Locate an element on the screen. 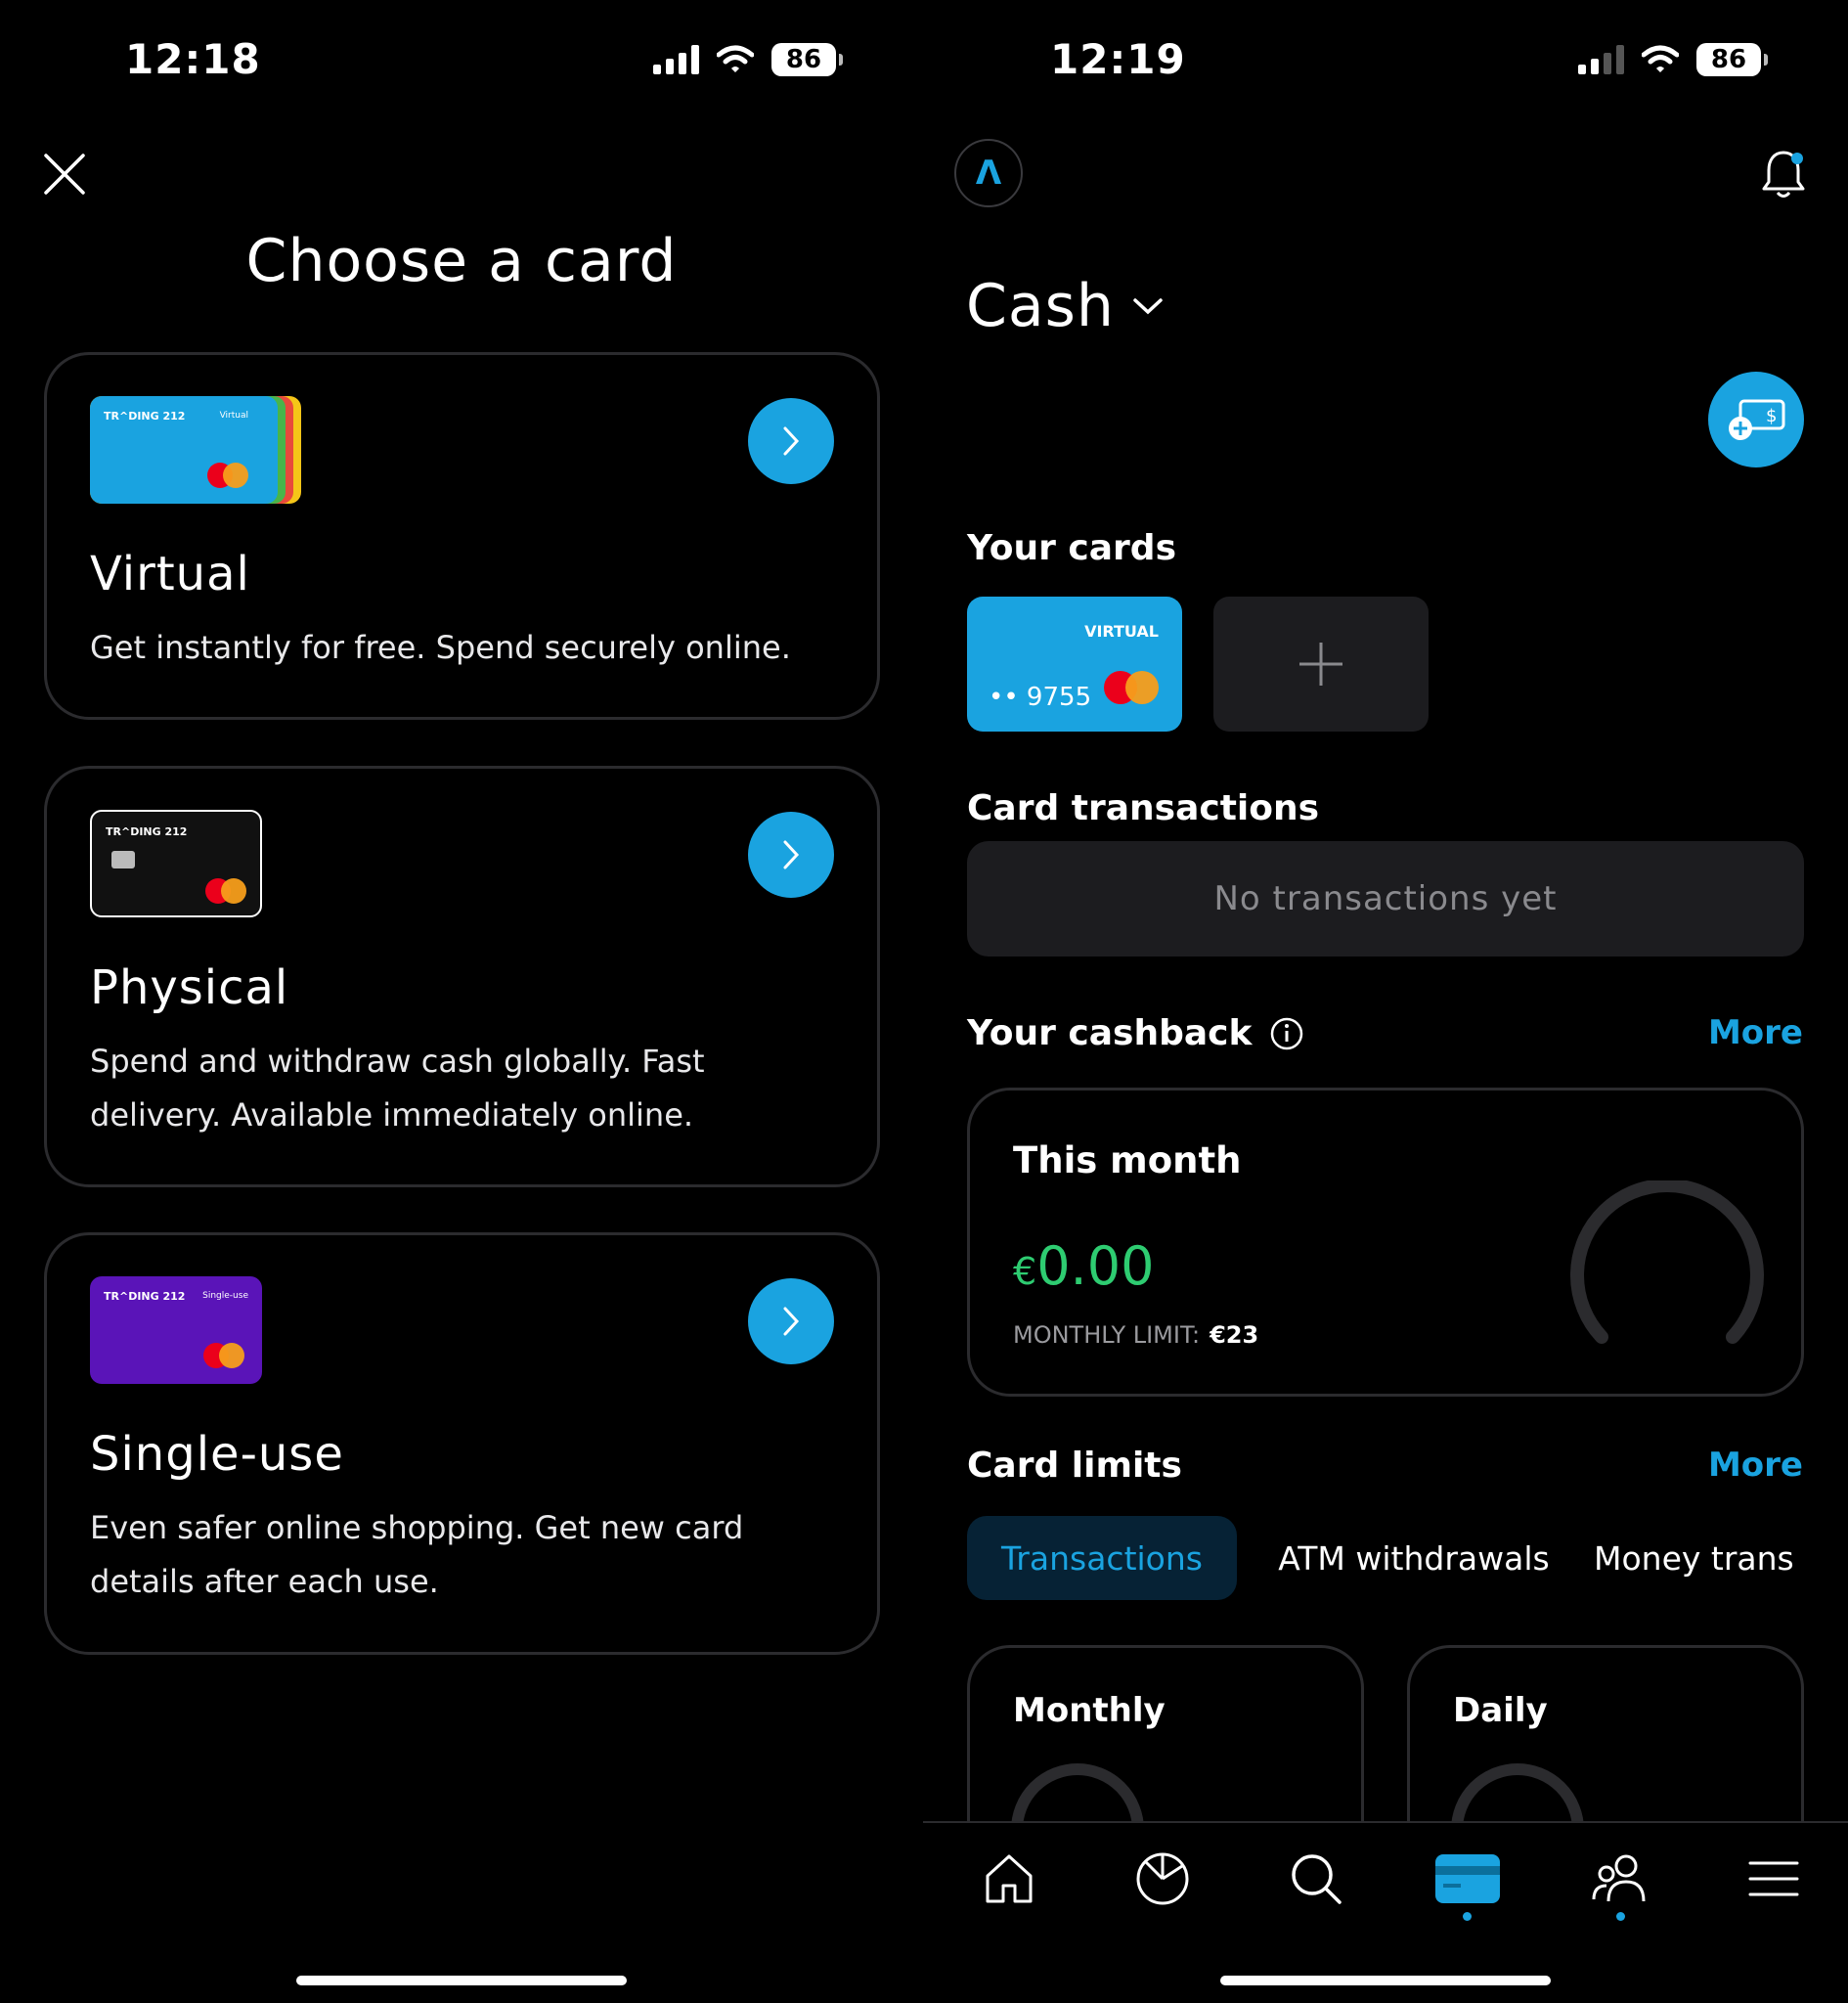 The width and height of the screenshot is (1848, 2003). cashback-amount: € 0.00 is located at coordinates (1083, 1266).